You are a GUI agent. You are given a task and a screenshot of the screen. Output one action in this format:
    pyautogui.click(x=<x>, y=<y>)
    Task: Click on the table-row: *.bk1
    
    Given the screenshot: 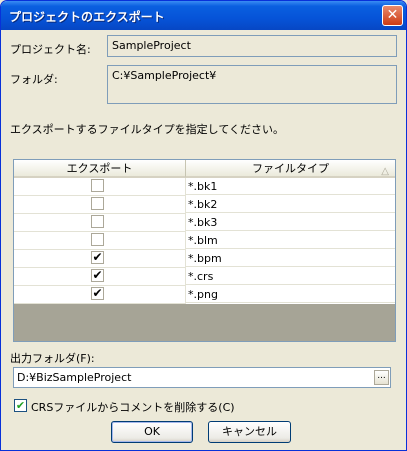 What is the action you would take?
    pyautogui.click(x=204, y=187)
    